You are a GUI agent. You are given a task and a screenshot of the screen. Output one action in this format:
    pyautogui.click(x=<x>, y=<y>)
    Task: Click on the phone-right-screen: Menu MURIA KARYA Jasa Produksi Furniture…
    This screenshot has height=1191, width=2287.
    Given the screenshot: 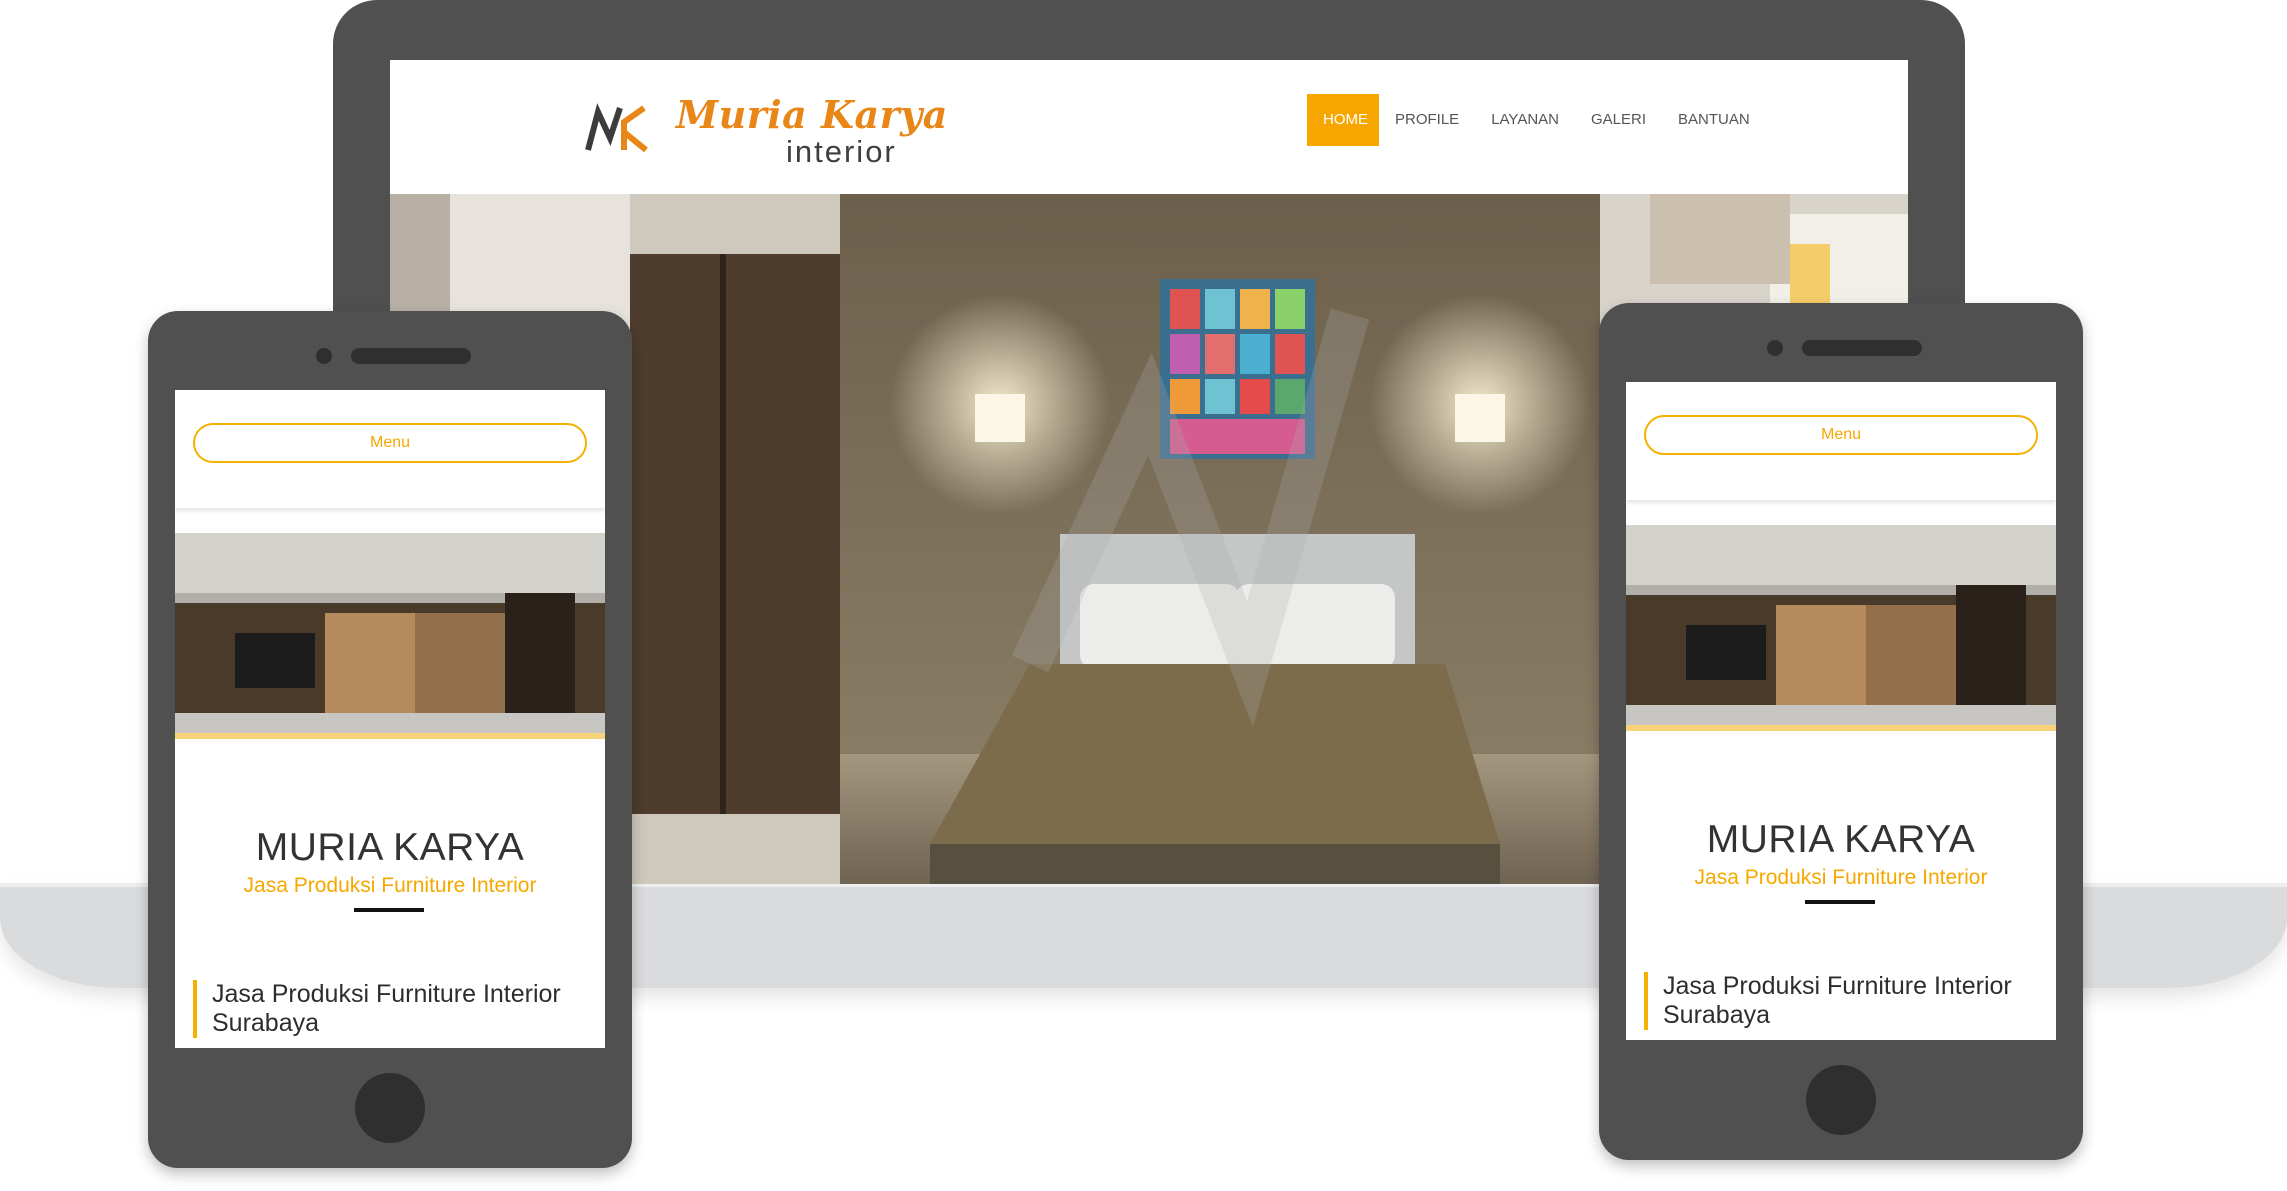 What is the action you would take?
    pyautogui.click(x=1841, y=711)
    